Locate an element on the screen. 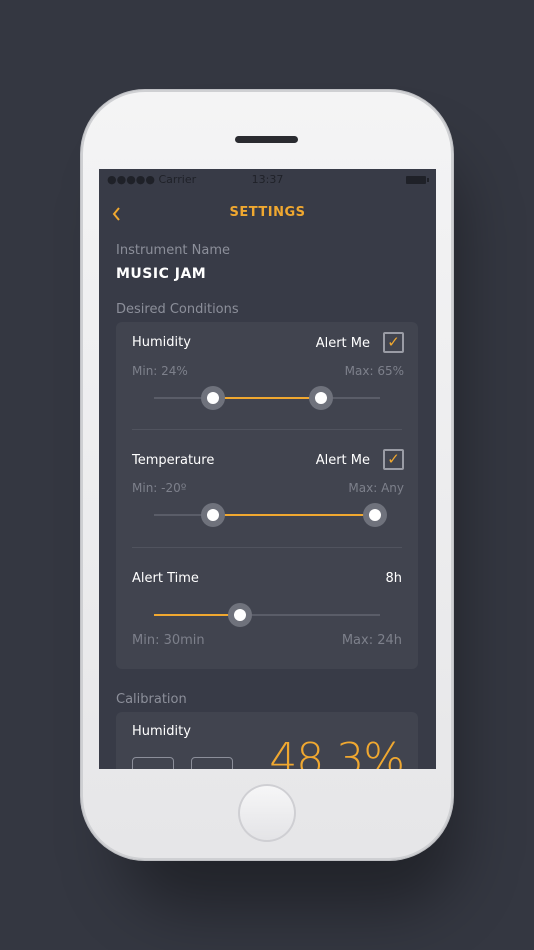  calibration-decrease-button is located at coordinates (153, 763).